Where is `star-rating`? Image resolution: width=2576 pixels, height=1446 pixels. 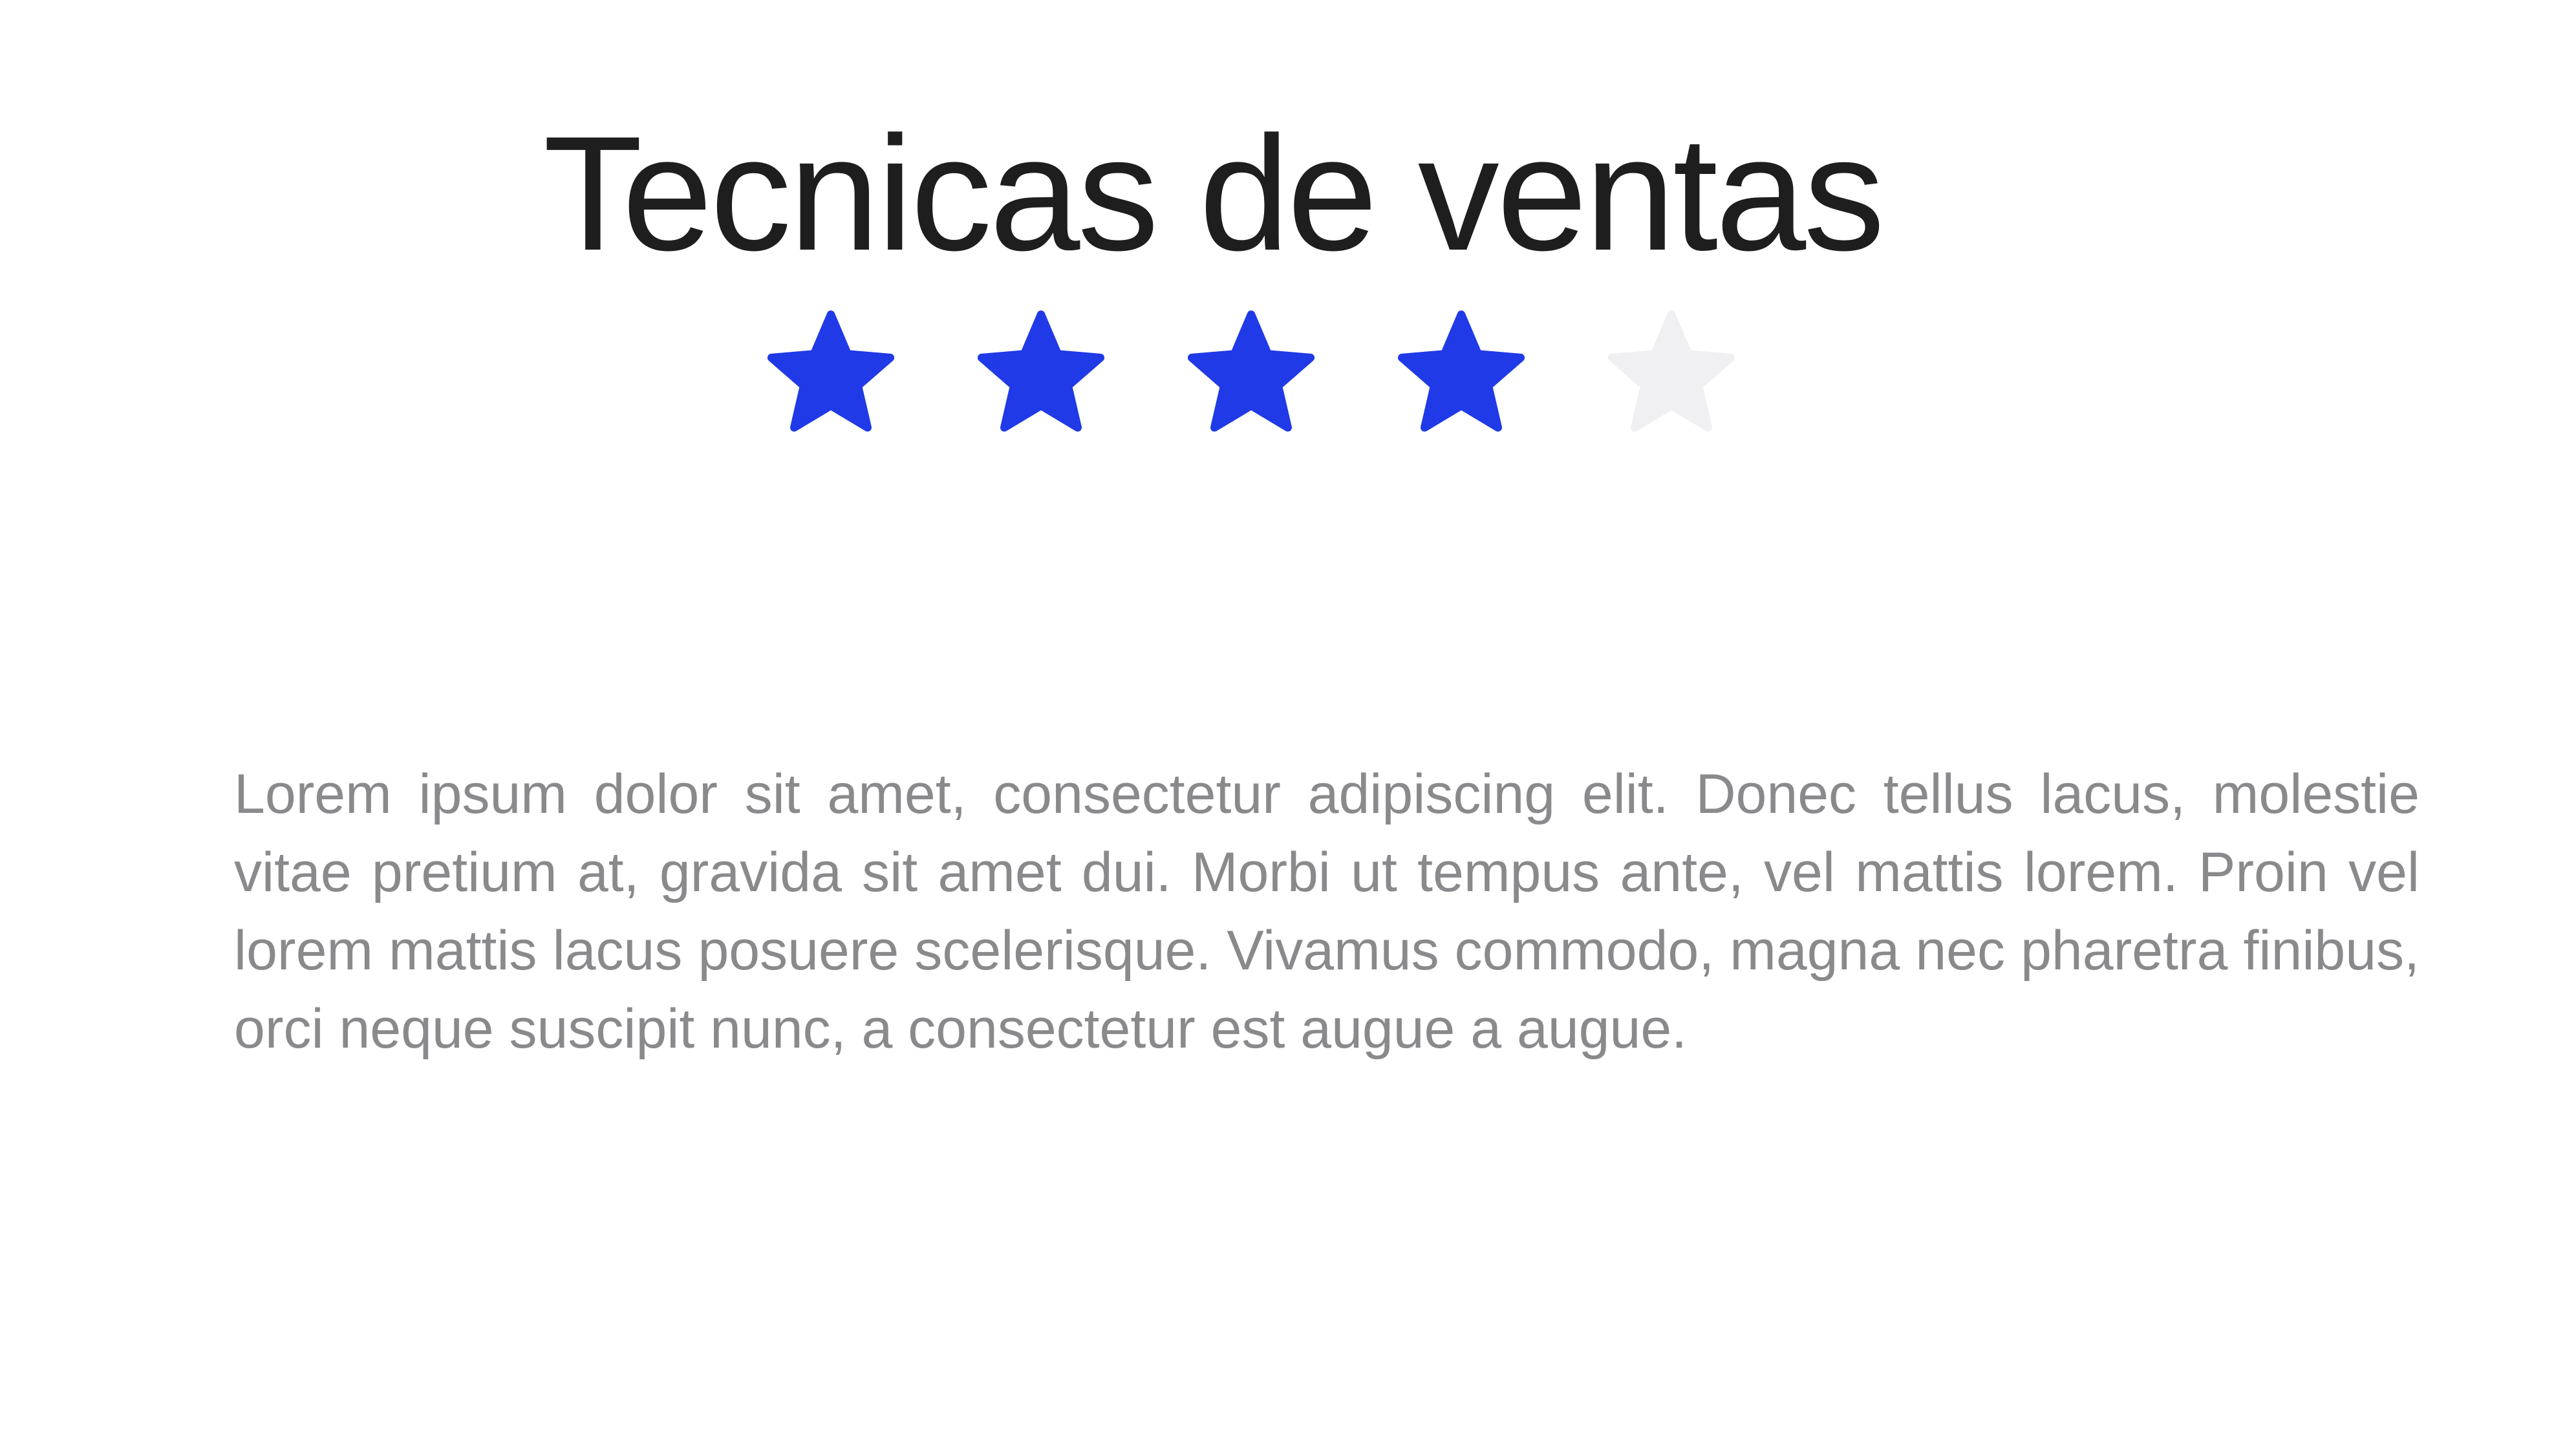 star-rating is located at coordinates (1251, 377).